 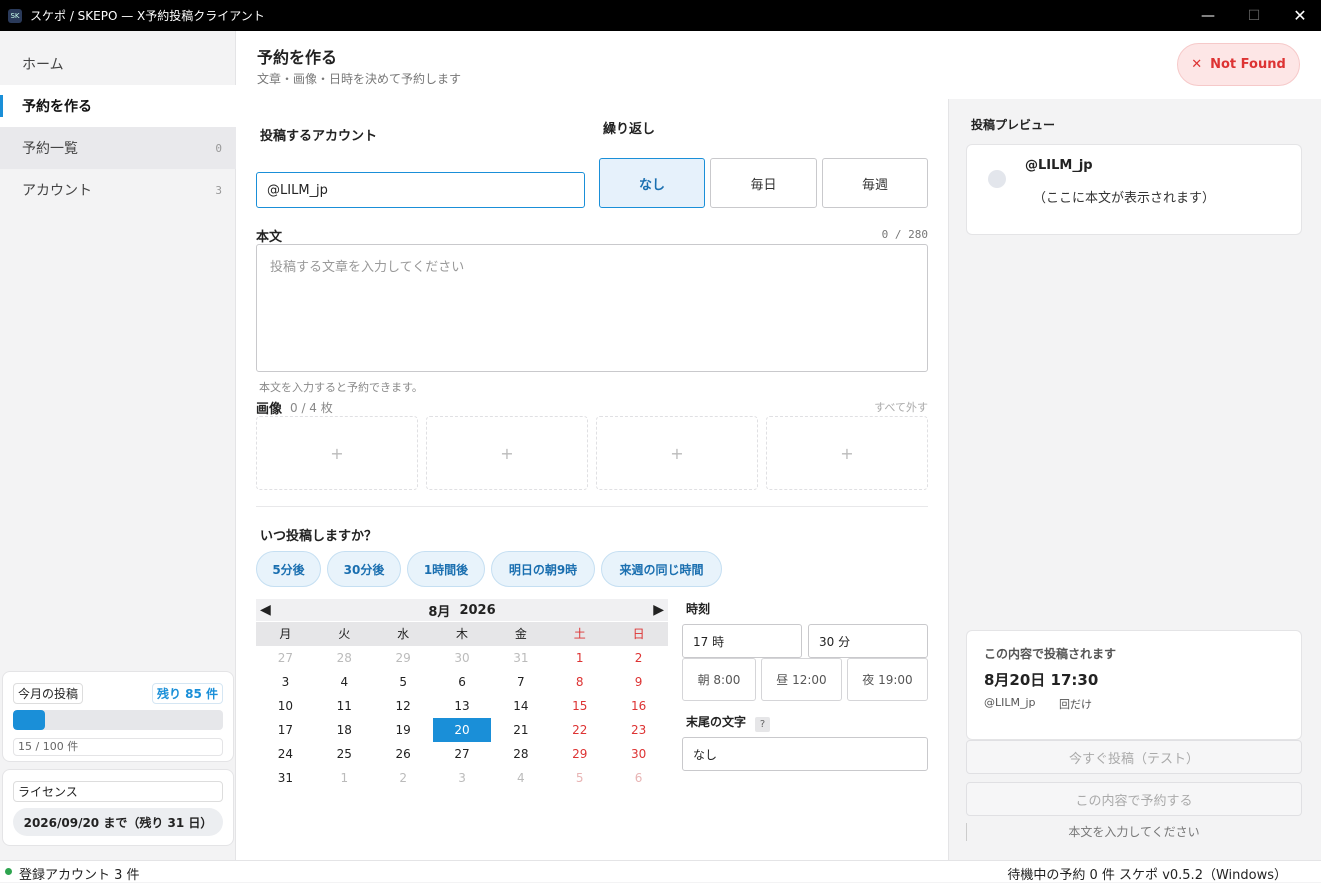 I want to click on next-month-icon: ▶, so click(x=658, y=610).